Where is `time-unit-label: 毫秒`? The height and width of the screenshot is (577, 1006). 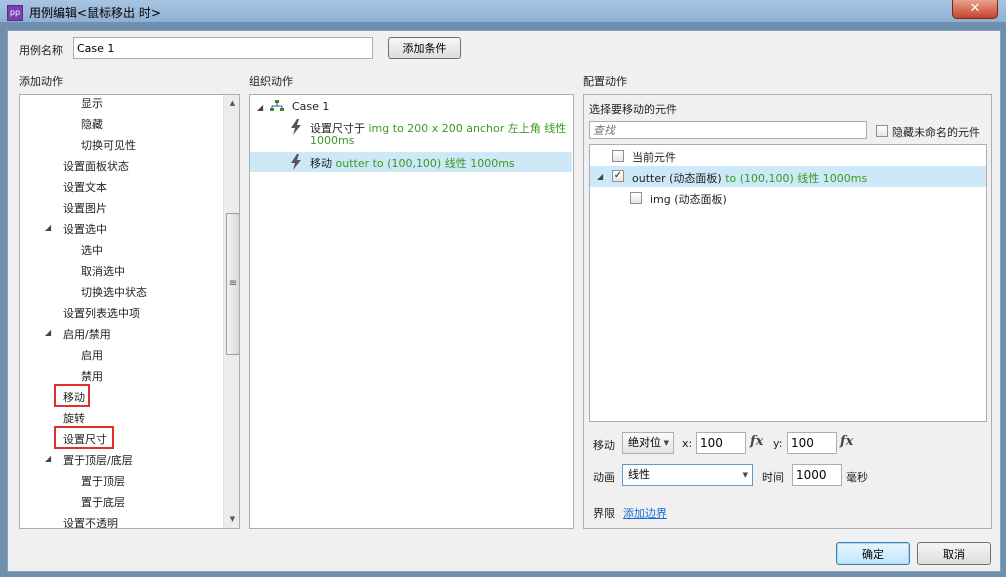
time-unit-label: 毫秒 is located at coordinates (857, 477).